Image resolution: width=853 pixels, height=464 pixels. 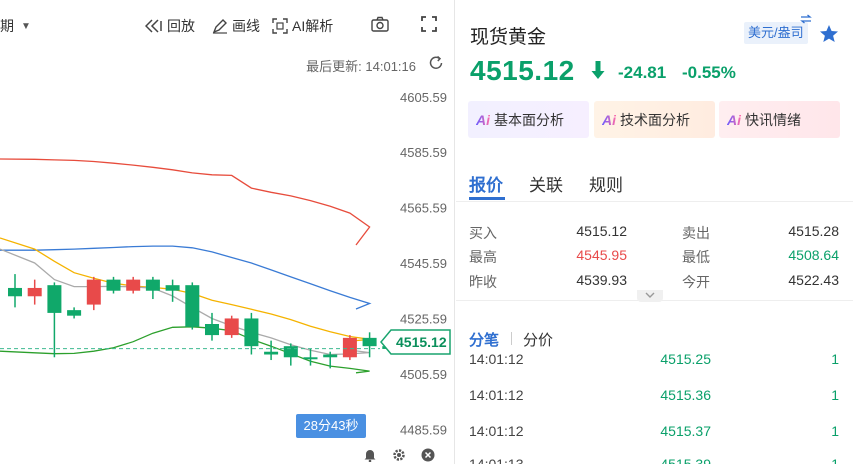 I want to click on tab-quote: 报价, so click(x=486, y=183).